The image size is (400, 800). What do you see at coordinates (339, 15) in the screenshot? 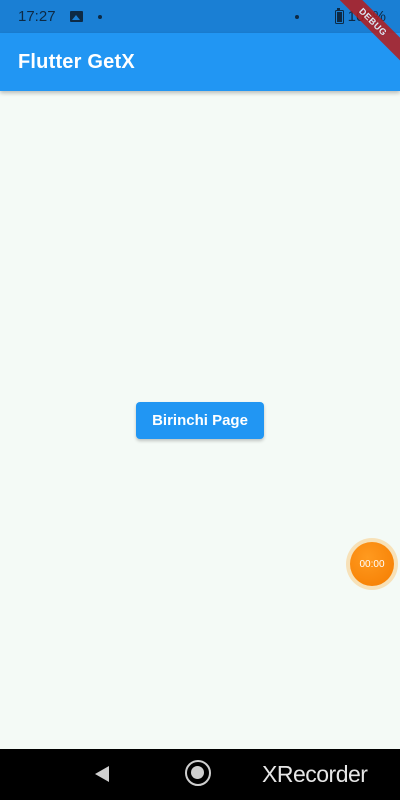
I see `battery-icon` at bounding box center [339, 15].